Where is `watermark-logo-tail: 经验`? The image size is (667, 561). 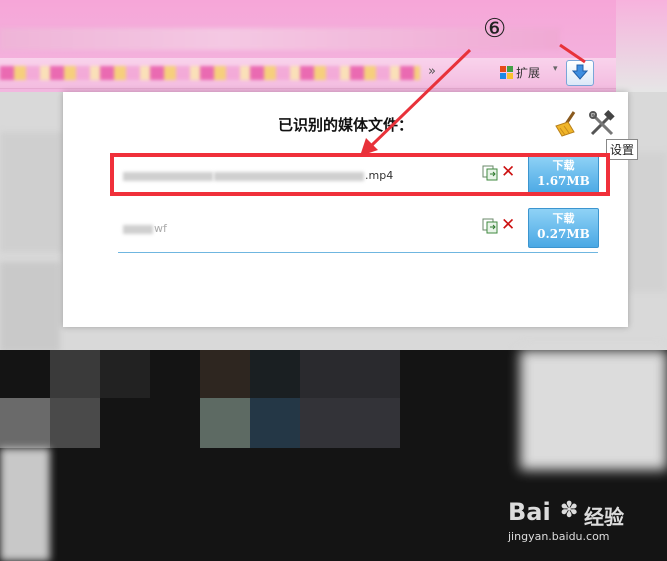 watermark-logo-tail: 经验 is located at coordinates (604, 517).